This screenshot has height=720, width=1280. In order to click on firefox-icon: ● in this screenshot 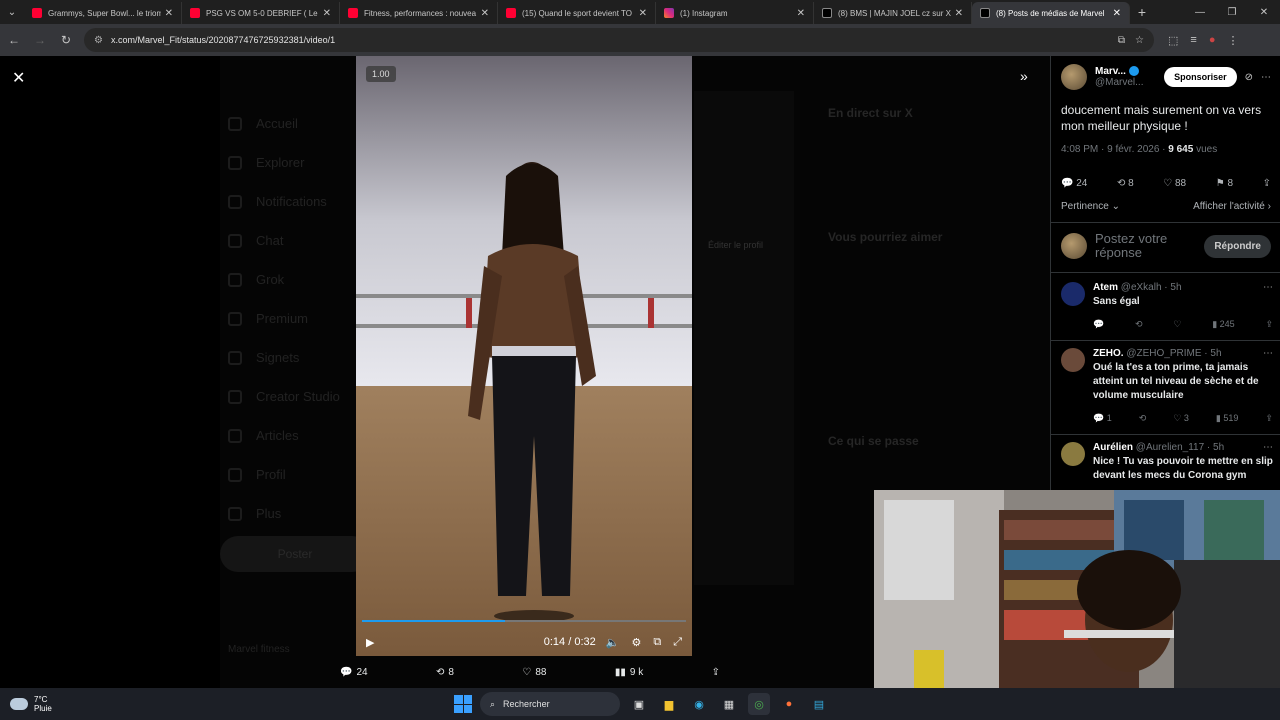, I will do `click(789, 704)`.